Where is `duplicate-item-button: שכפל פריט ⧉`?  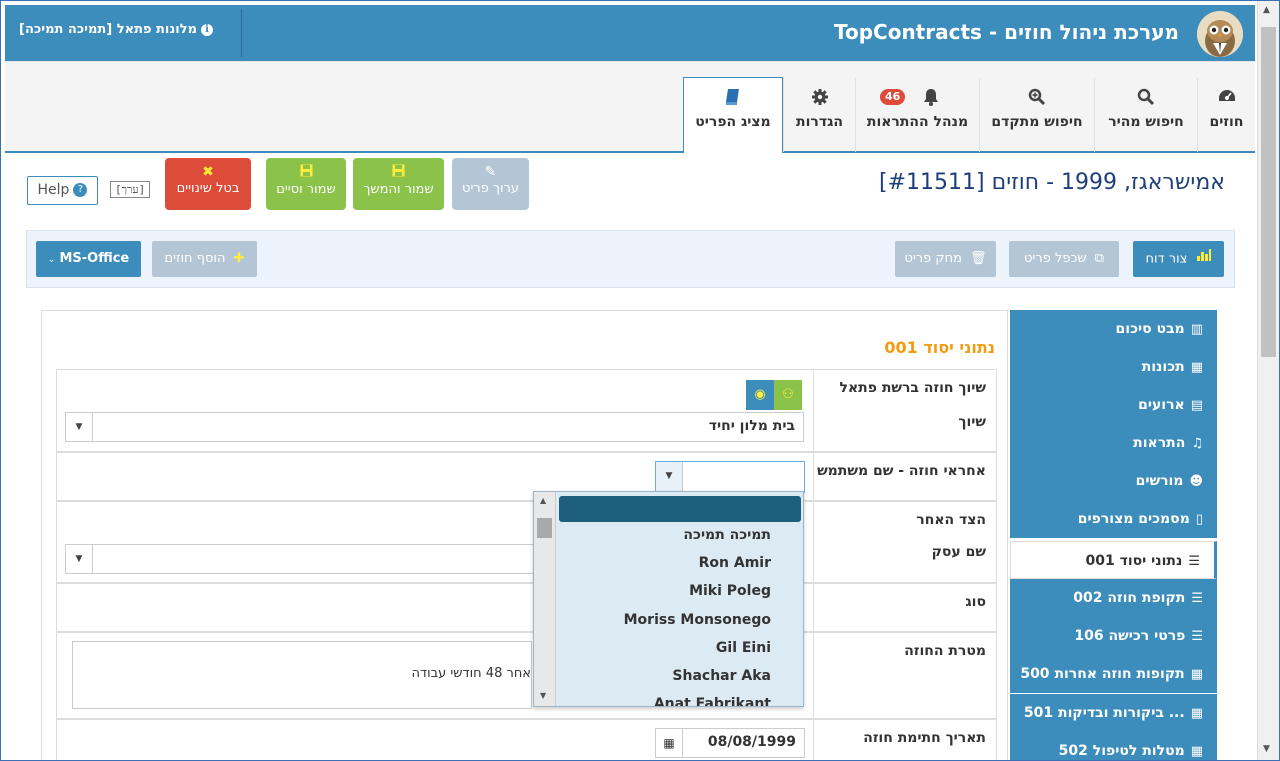 duplicate-item-button: שכפל פריט ⧉ is located at coordinates (1064, 259).